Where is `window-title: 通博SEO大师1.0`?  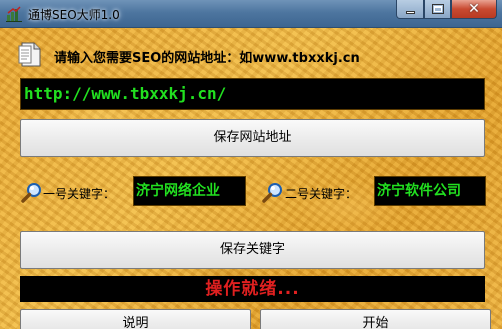 window-title: 通博SEO大师1.0 is located at coordinates (74, 15).